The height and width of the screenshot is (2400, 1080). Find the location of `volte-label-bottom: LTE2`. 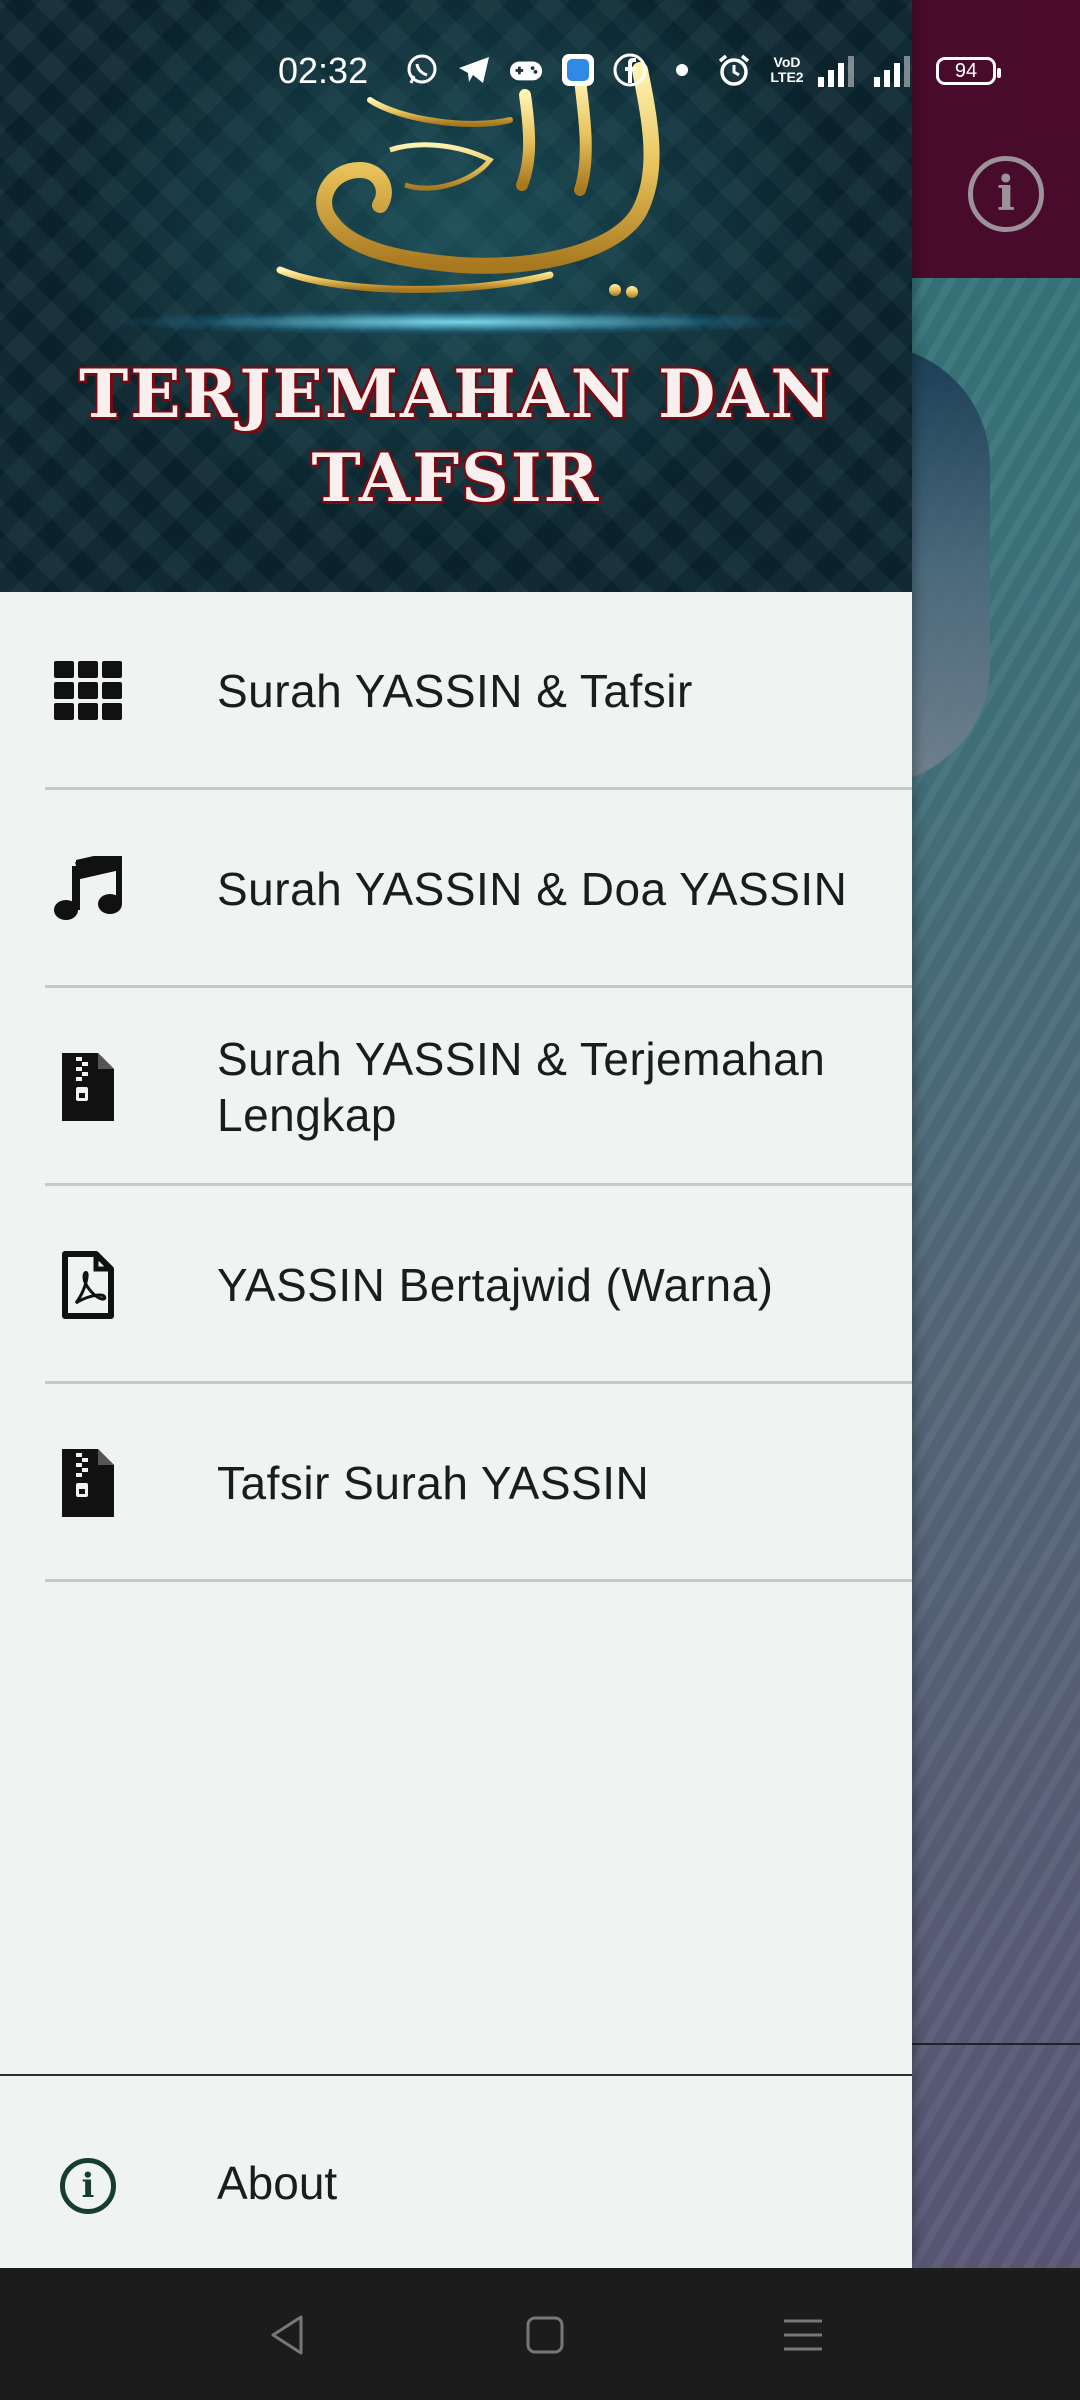

volte-label-bottom: LTE2 is located at coordinates (787, 77).